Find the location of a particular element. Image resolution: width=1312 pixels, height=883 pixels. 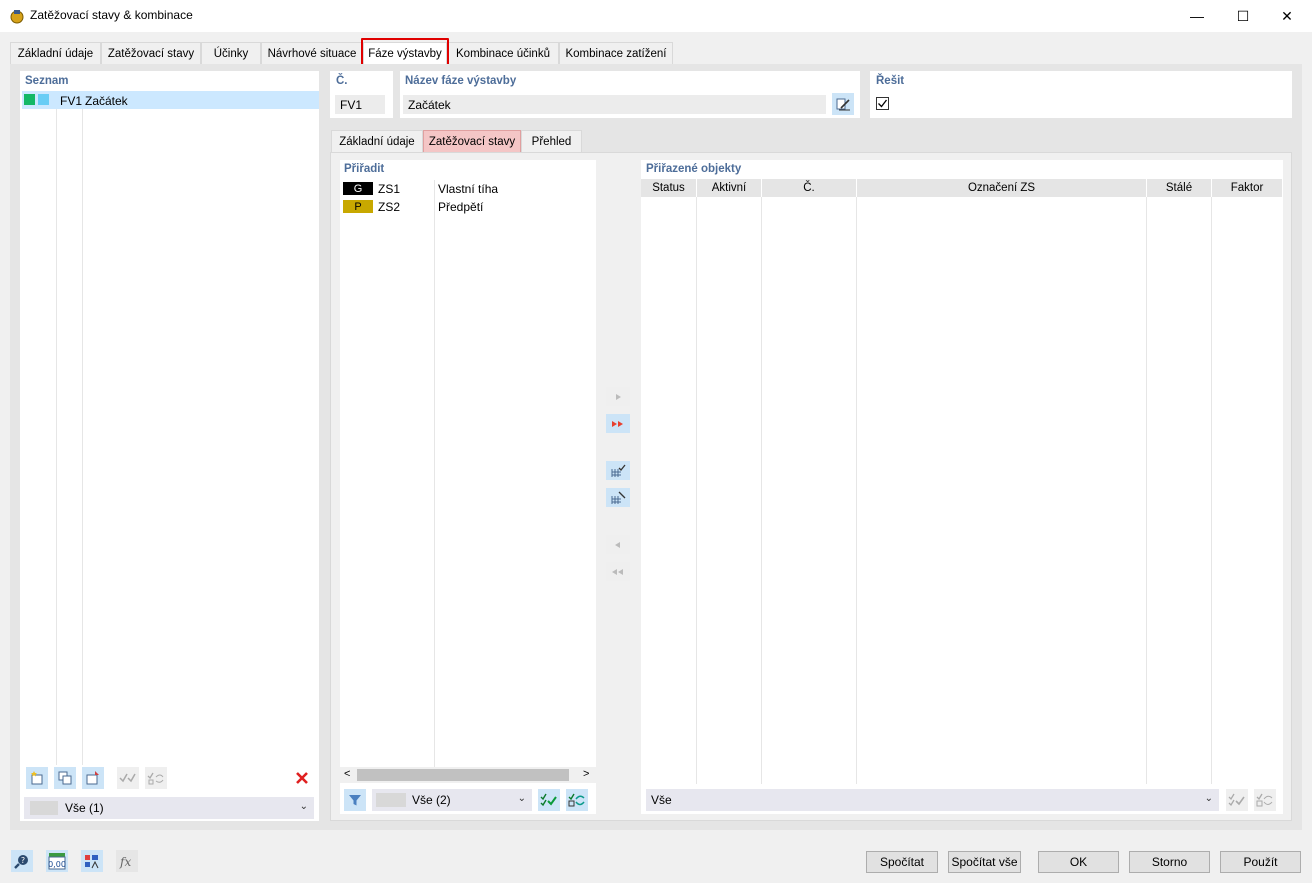

copy-icon is located at coordinates (65, 778).